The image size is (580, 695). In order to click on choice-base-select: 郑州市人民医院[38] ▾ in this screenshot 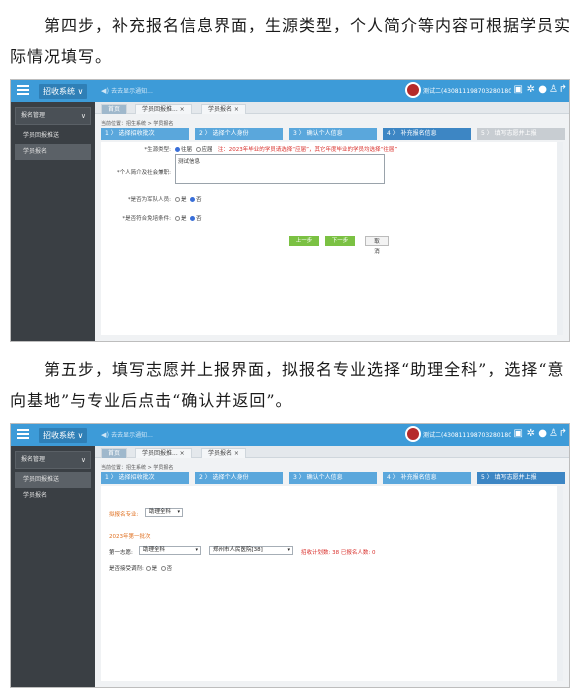, I will do `click(251, 550)`.